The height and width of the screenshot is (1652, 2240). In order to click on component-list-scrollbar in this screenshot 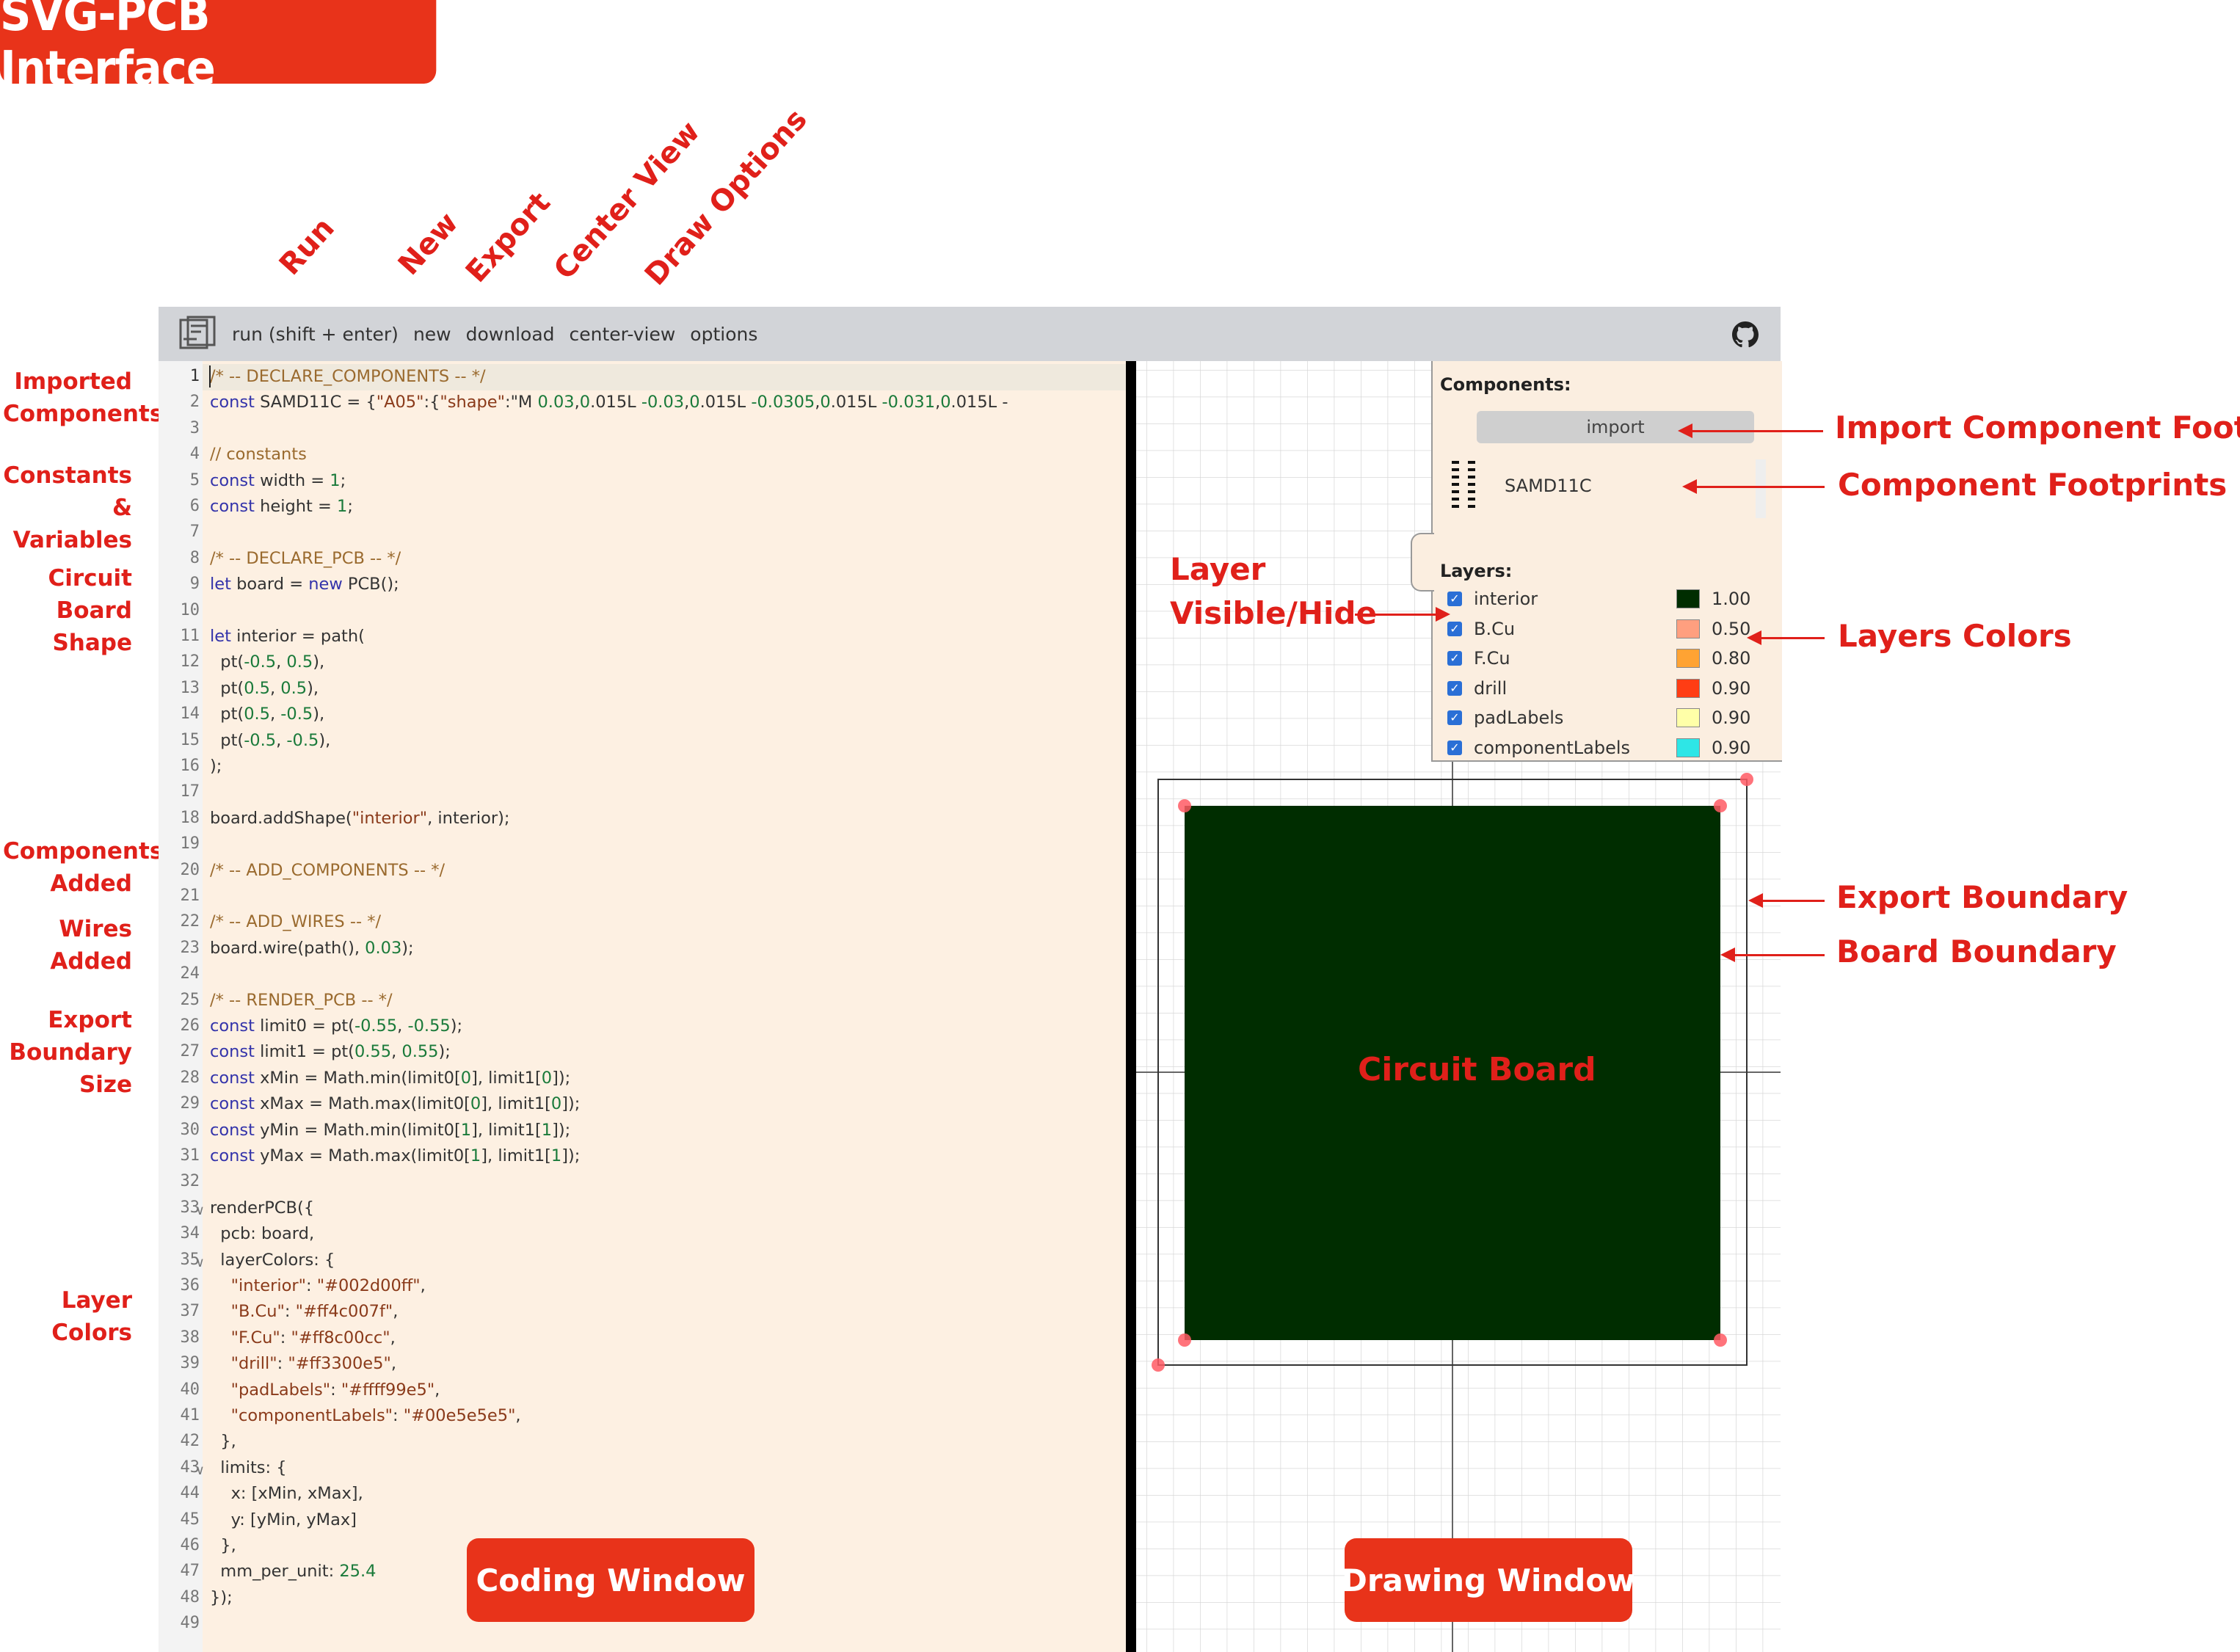, I will do `click(1761, 488)`.